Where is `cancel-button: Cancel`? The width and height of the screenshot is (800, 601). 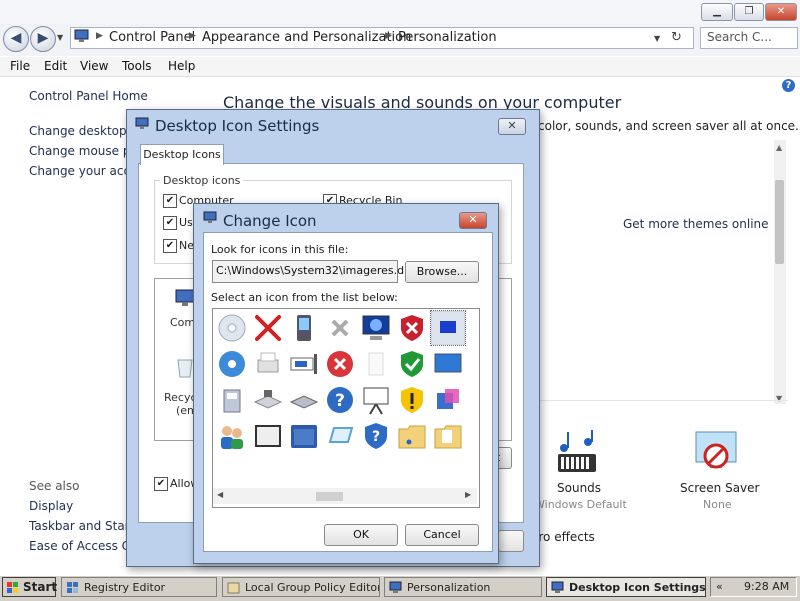
cancel-button: Cancel is located at coordinates (442, 535).